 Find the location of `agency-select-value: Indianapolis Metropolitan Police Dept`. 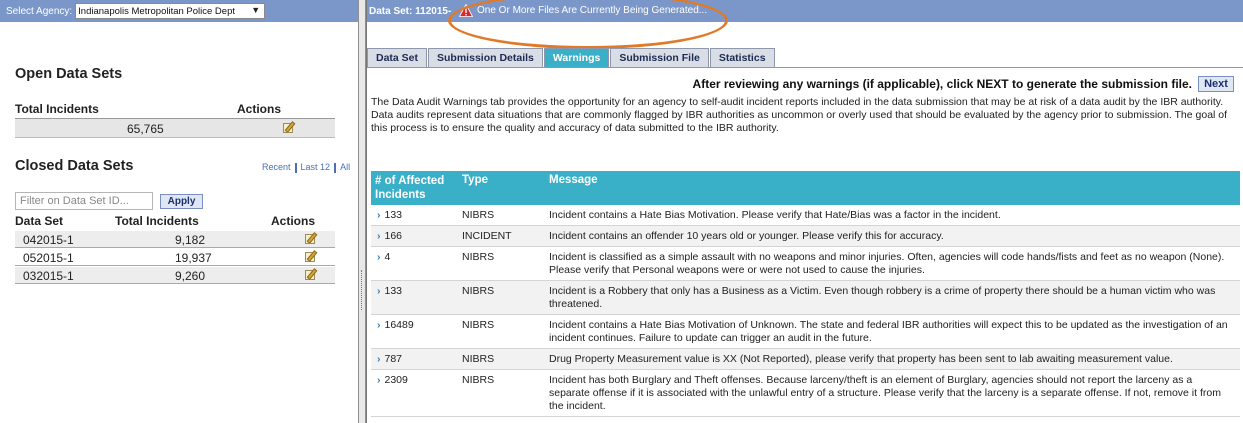

agency-select-value: Indianapolis Metropolitan Police Dept is located at coordinates (156, 11).